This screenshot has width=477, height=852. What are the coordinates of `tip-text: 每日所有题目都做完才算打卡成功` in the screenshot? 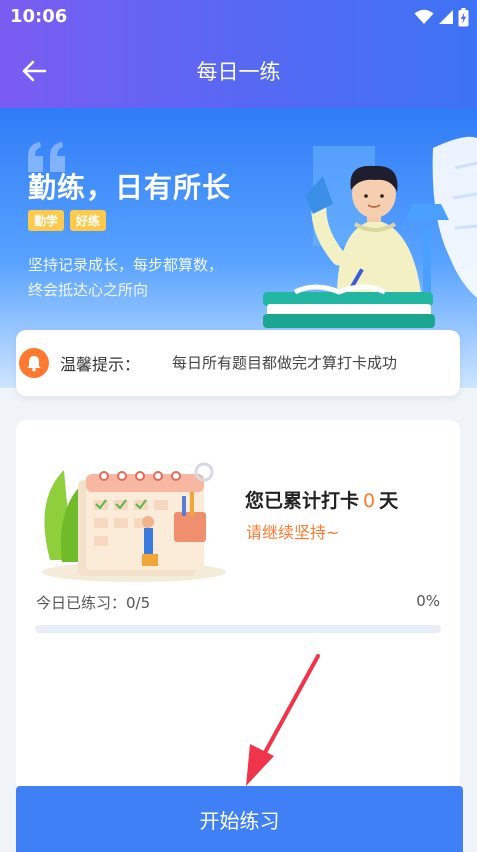 It's located at (285, 363).